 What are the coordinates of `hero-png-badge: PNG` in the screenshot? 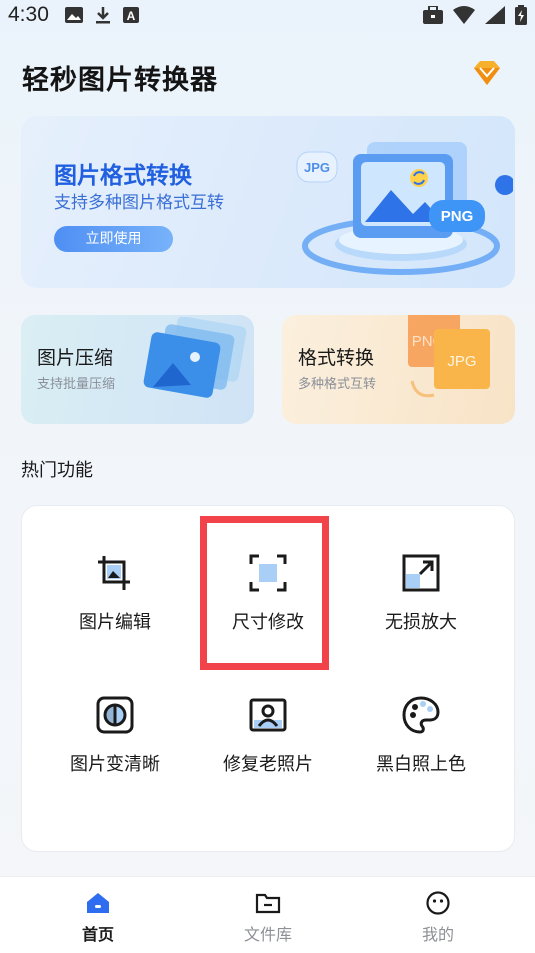 It's located at (457, 216).